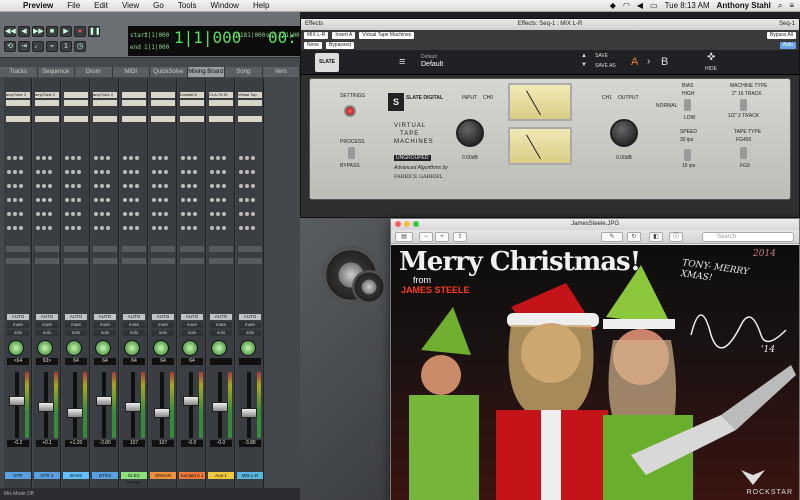 Image resolution: width=800 pixels, height=500 pixels. What do you see at coordinates (192, 95) in the screenshot?
I see `insert-slot: Kontakt 5` at bounding box center [192, 95].